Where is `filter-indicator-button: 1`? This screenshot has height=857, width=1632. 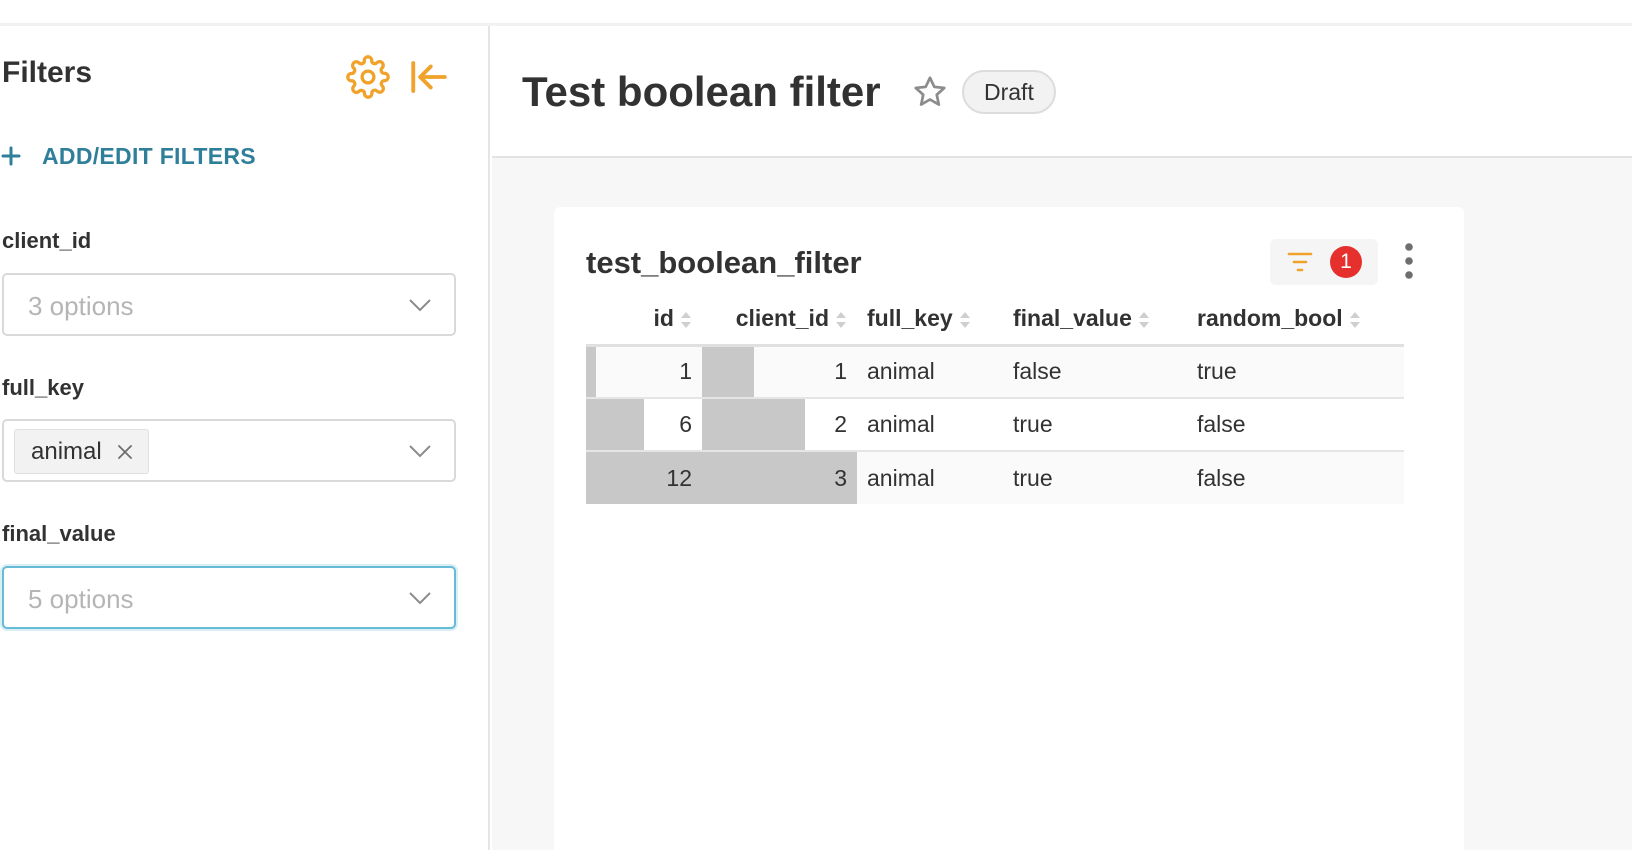
filter-indicator-button: 1 is located at coordinates (1324, 262).